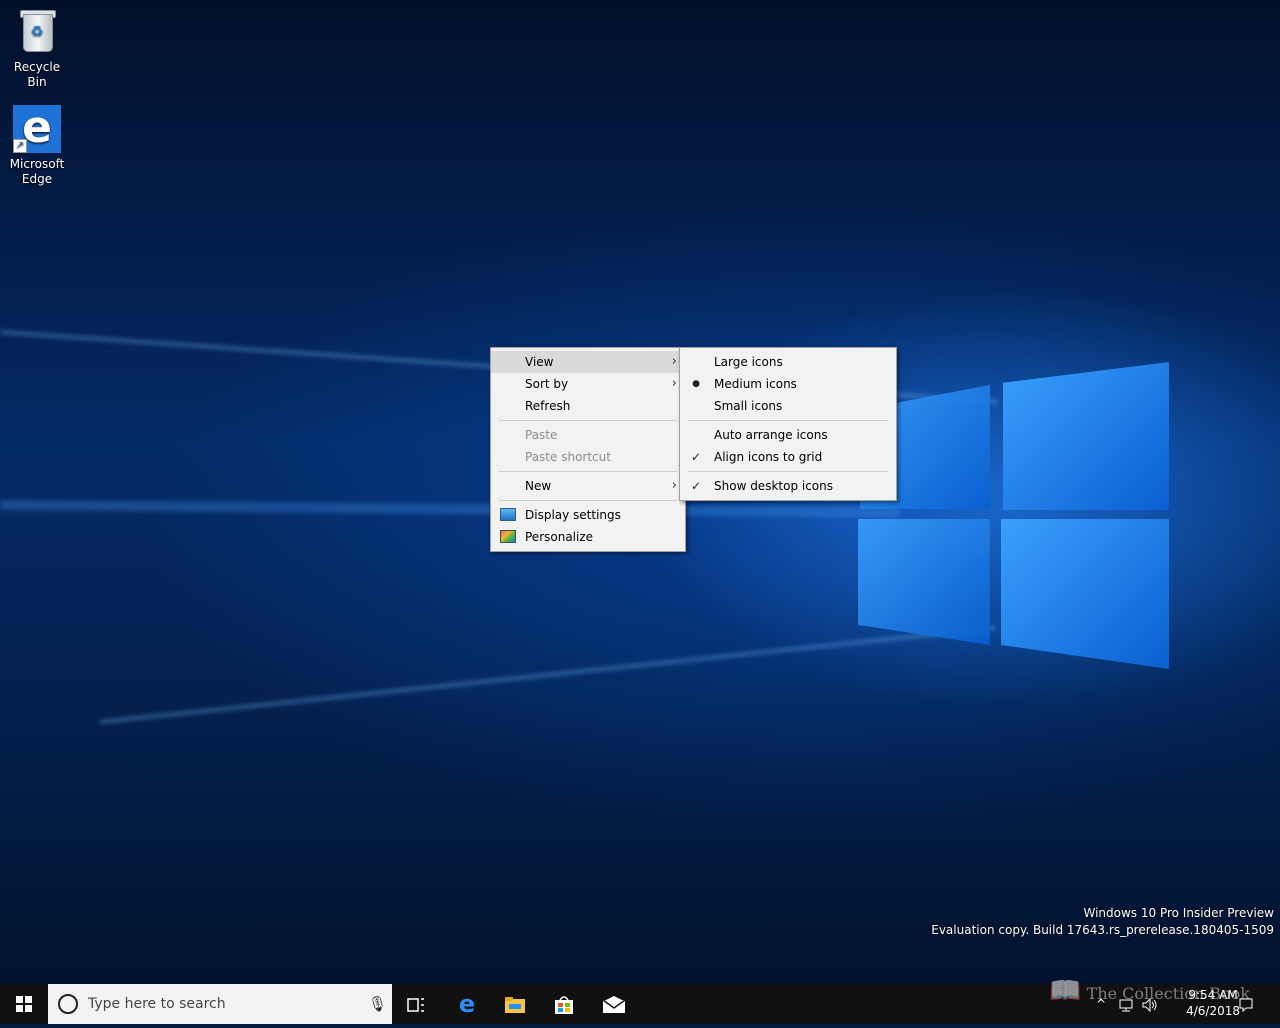 This screenshot has height=1028, width=1280. I want to click on menu-item-view: View ›, so click(588, 362).